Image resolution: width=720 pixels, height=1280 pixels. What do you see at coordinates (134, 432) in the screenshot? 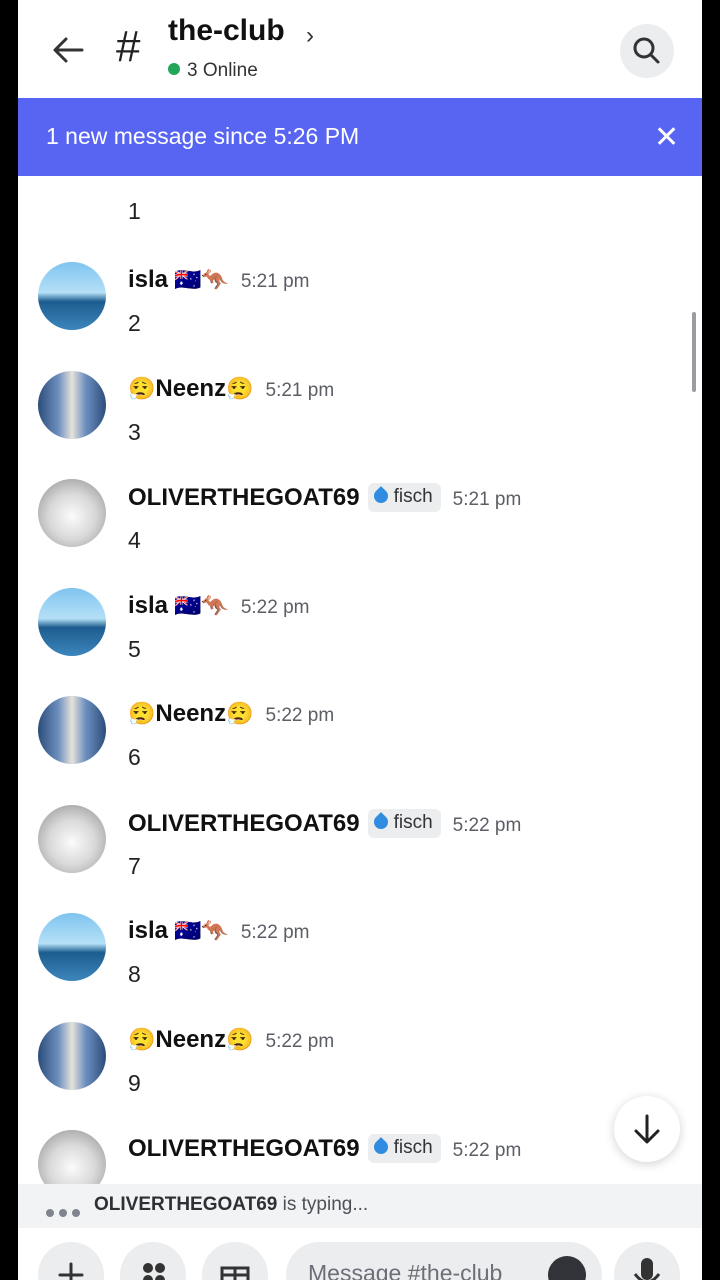
I see `message-body: 3` at bounding box center [134, 432].